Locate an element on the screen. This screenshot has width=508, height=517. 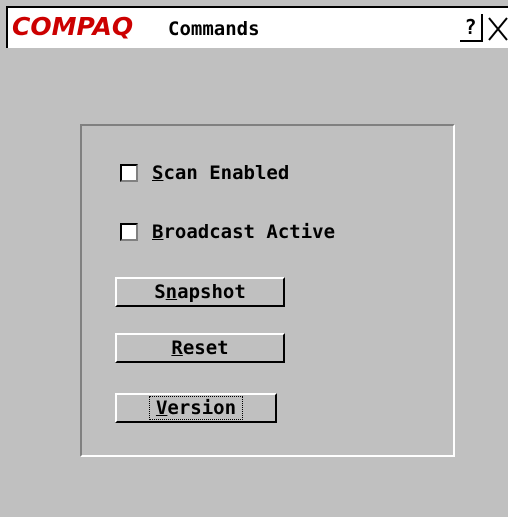
broadcast-active-option: Broadcast Active is located at coordinates (227, 232).